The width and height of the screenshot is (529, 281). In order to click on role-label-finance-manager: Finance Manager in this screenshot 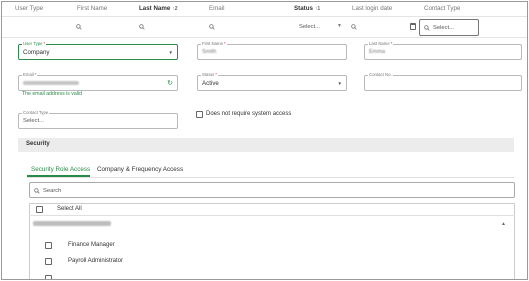, I will do `click(91, 245)`.